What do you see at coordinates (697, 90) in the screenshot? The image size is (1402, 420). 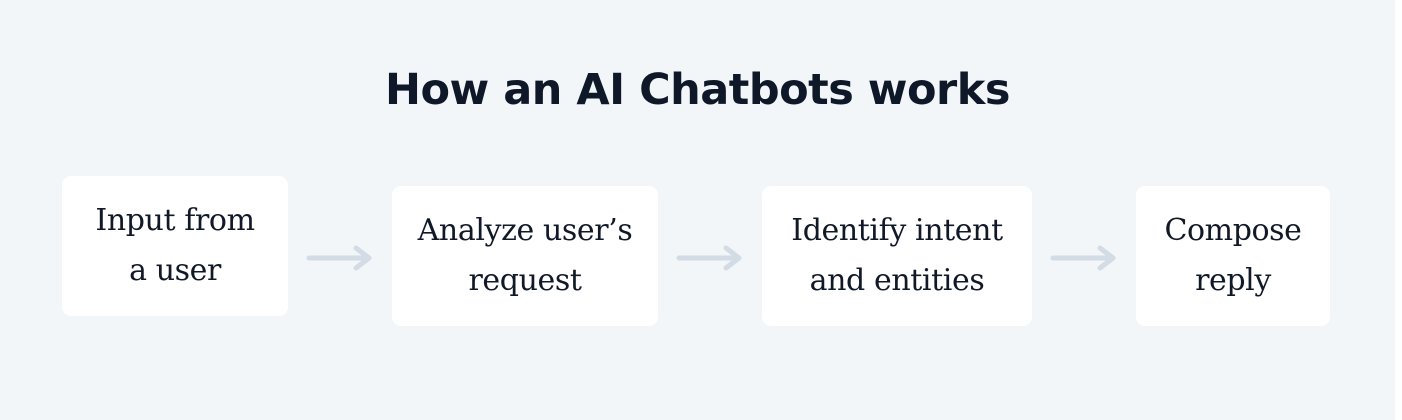 I see `diagram-title: How an AI Chatbots works` at bounding box center [697, 90].